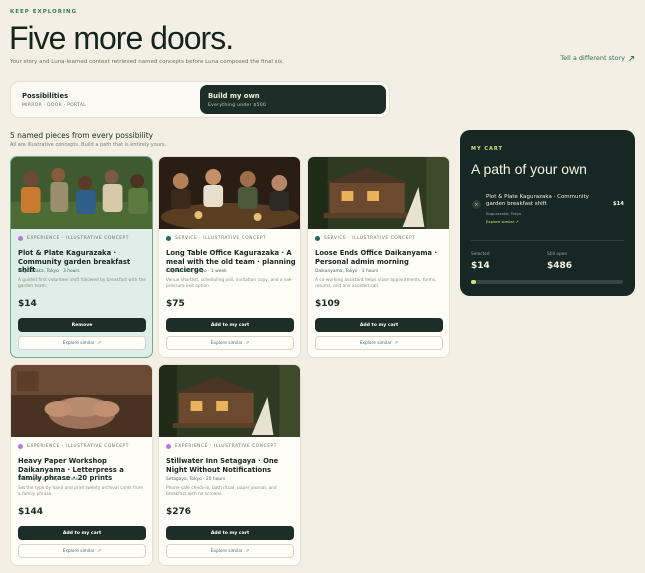  What do you see at coordinates (81, 401) in the screenshot?
I see `card-photo-pottery-hands` at bounding box center [81, 401].